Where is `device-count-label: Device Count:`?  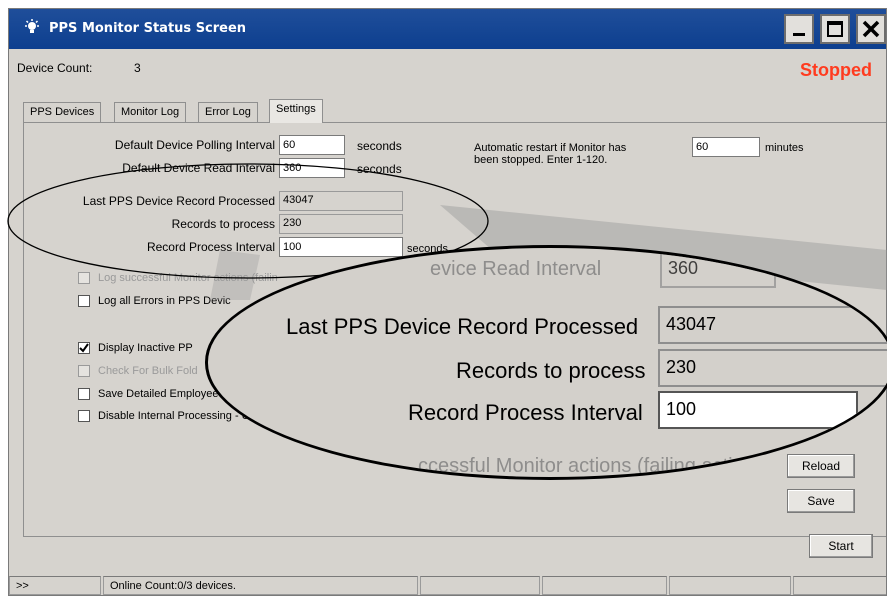
device-count-label: Device Count: is located at coordinates (55, 68).